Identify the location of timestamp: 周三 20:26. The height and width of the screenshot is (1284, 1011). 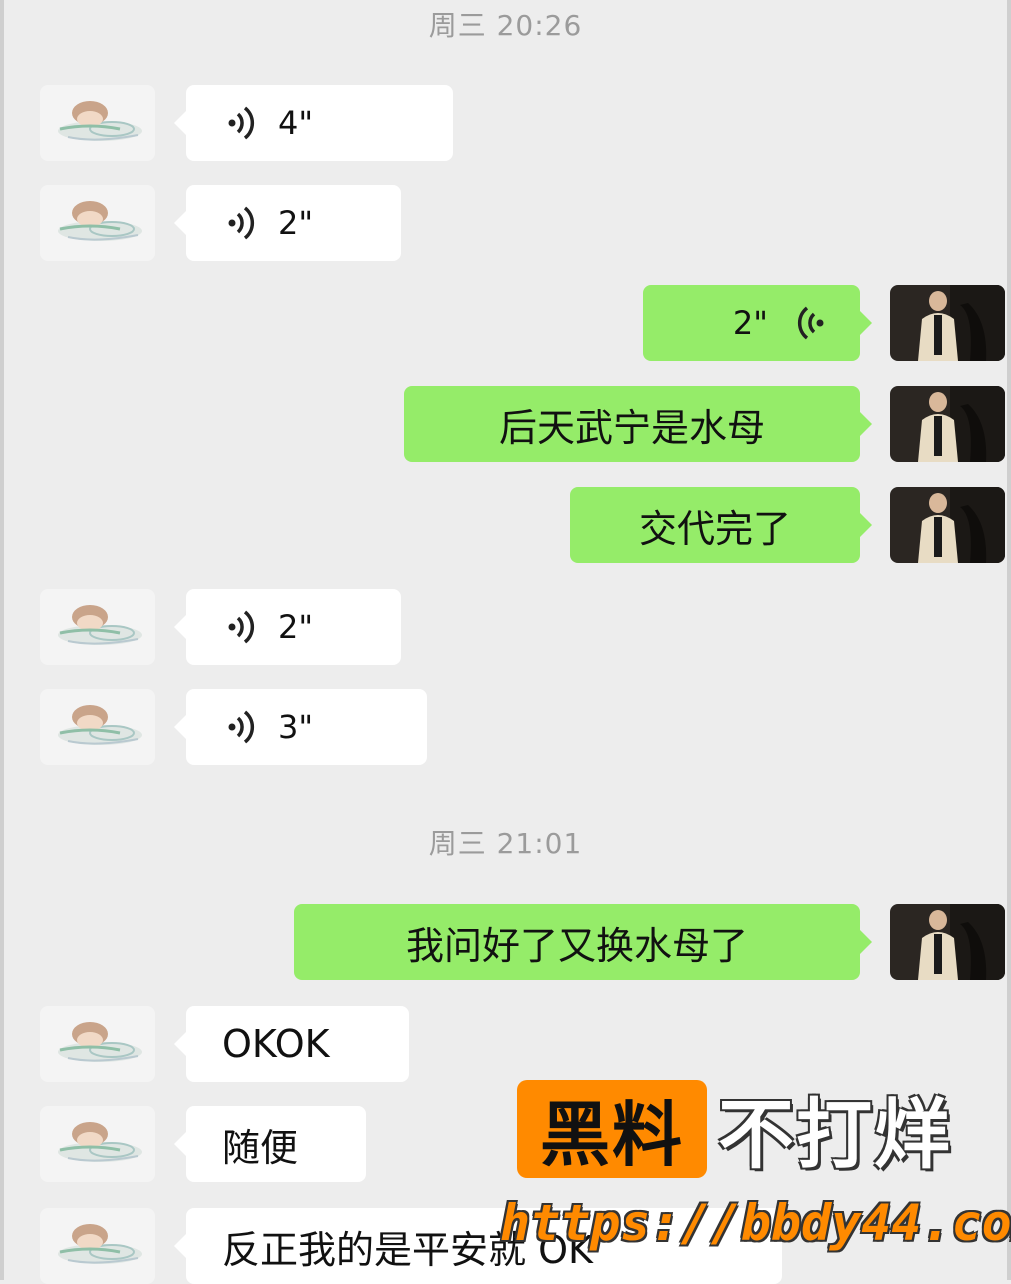
(505, 25).